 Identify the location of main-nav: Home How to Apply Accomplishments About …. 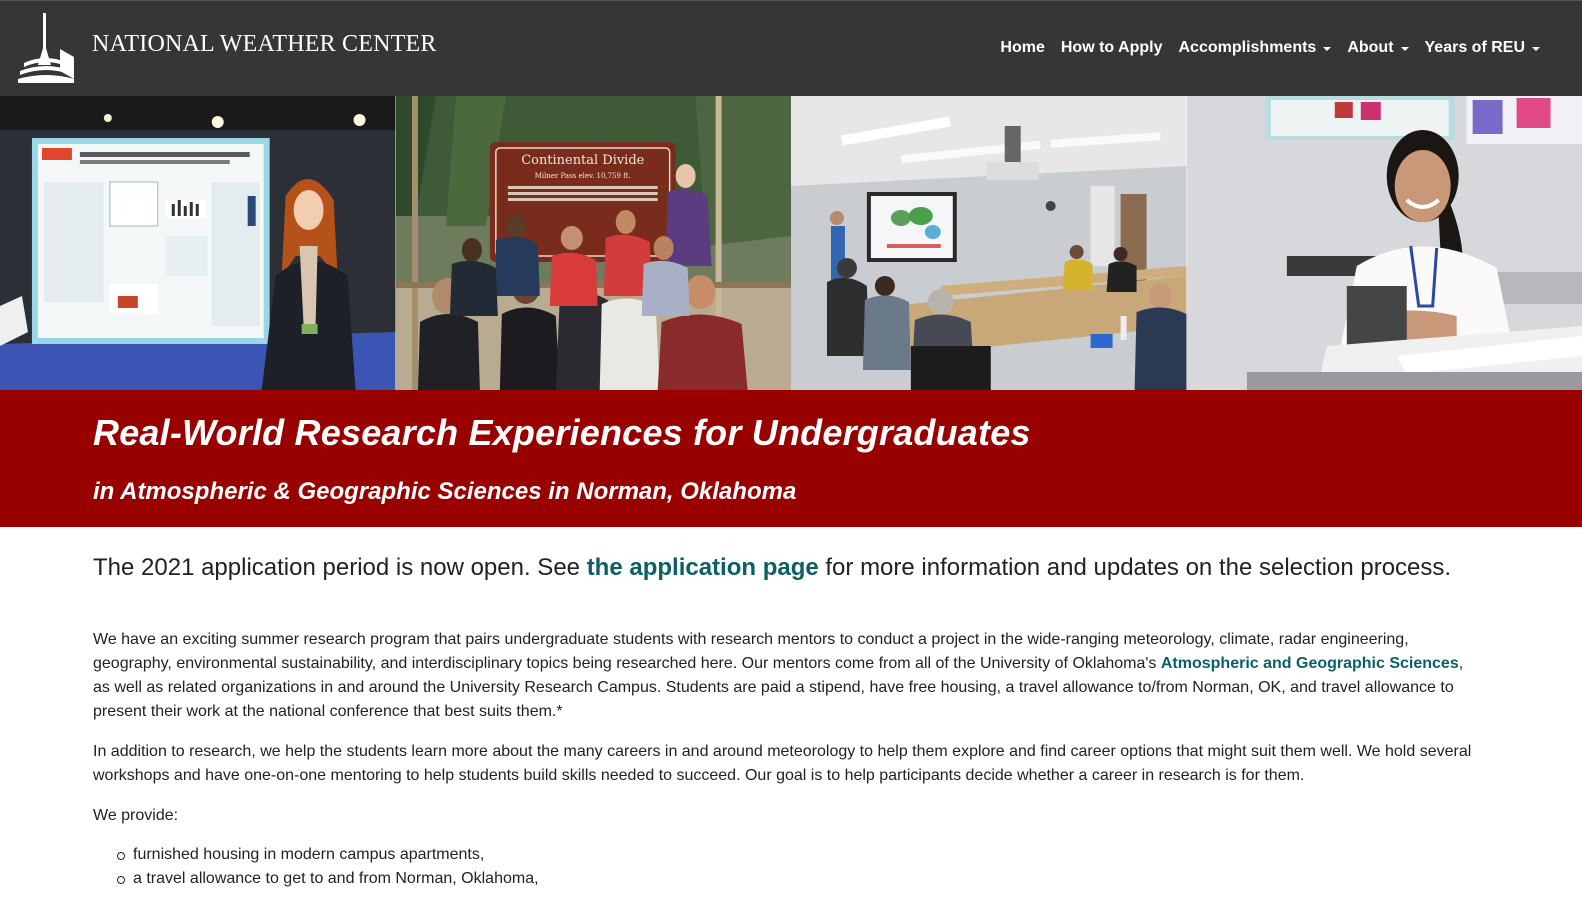
(1270, 48).